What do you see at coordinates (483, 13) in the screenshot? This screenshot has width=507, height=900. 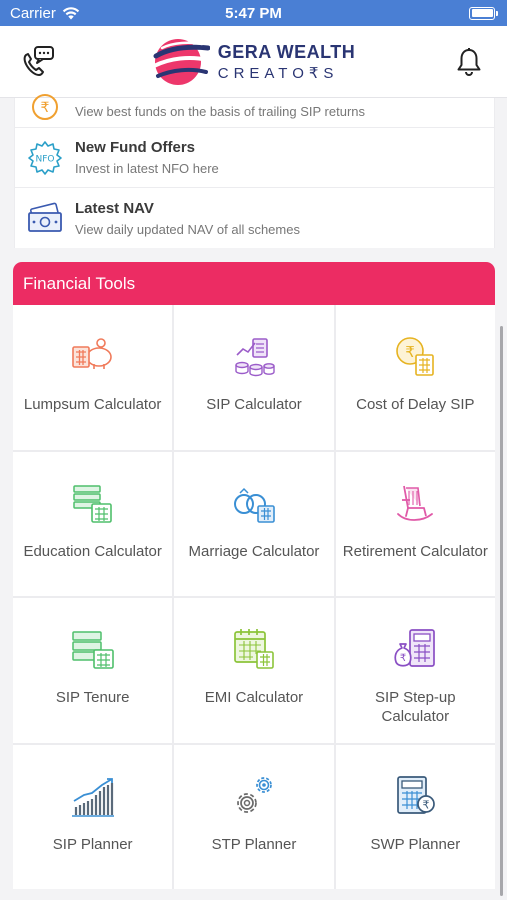 I see `battery-icon` at bounding box center [483, 13].